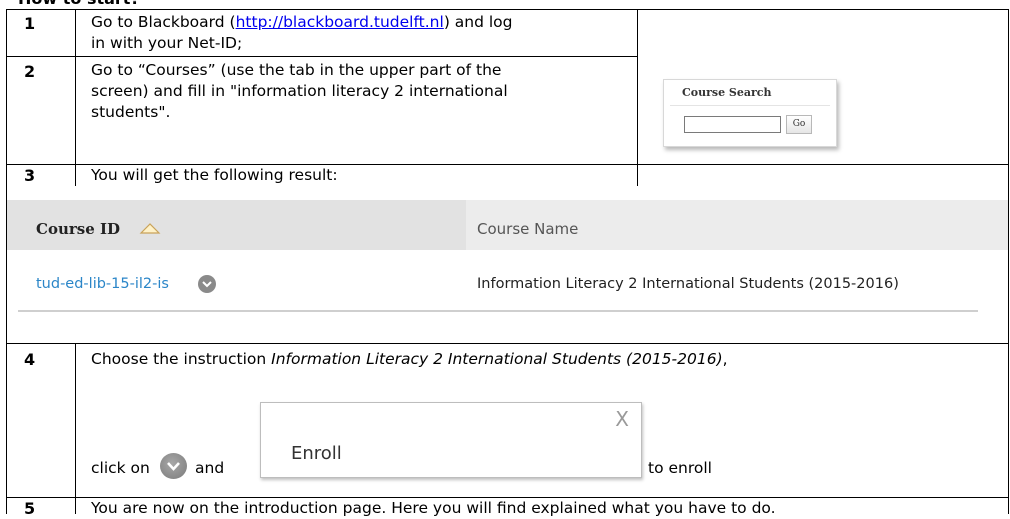 The width and height of the screenshot is (1010, 519). What do you see at coordinates (214, 175) in the screenshot?
I see `step-3-text: You will get the following result:` at bounding box center [214, 175].